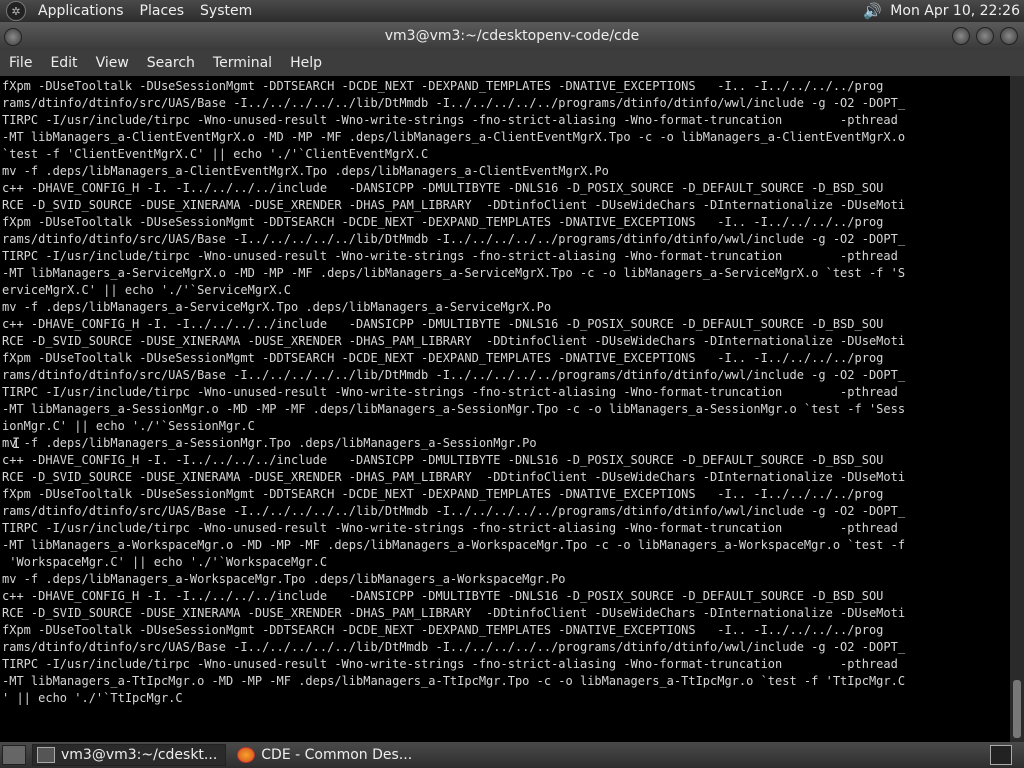 This screenshot has height=768, width=1024. Describe the element at coordinates (1001, 755) in the screenshot. I see `terminal-tray-icon` at that location.